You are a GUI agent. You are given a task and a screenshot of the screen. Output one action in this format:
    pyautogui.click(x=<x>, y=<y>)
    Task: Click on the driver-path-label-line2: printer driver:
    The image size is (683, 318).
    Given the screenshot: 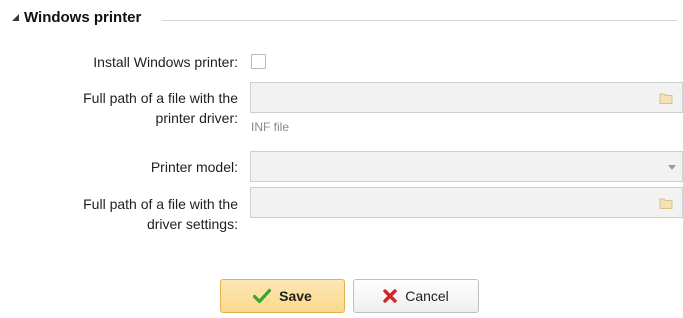 What is the action you would take?
    pyautogui.click(x=196, y=118)
    